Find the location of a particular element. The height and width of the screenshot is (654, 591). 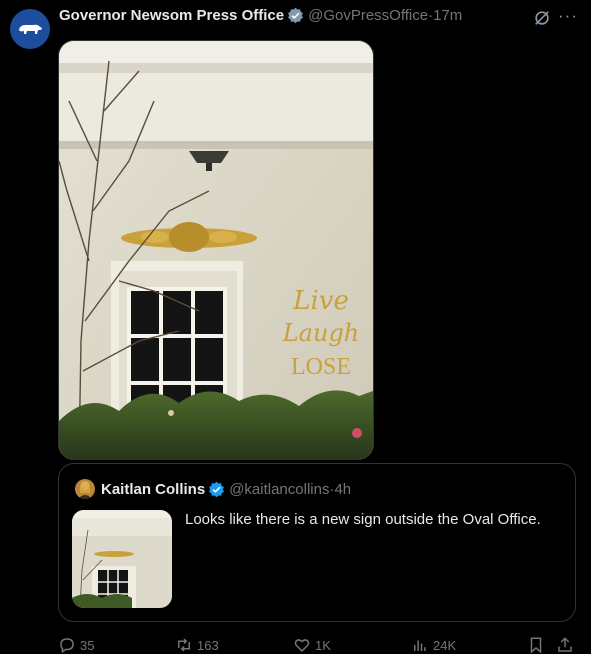

bear-icon is located at coordinates (30, 29).